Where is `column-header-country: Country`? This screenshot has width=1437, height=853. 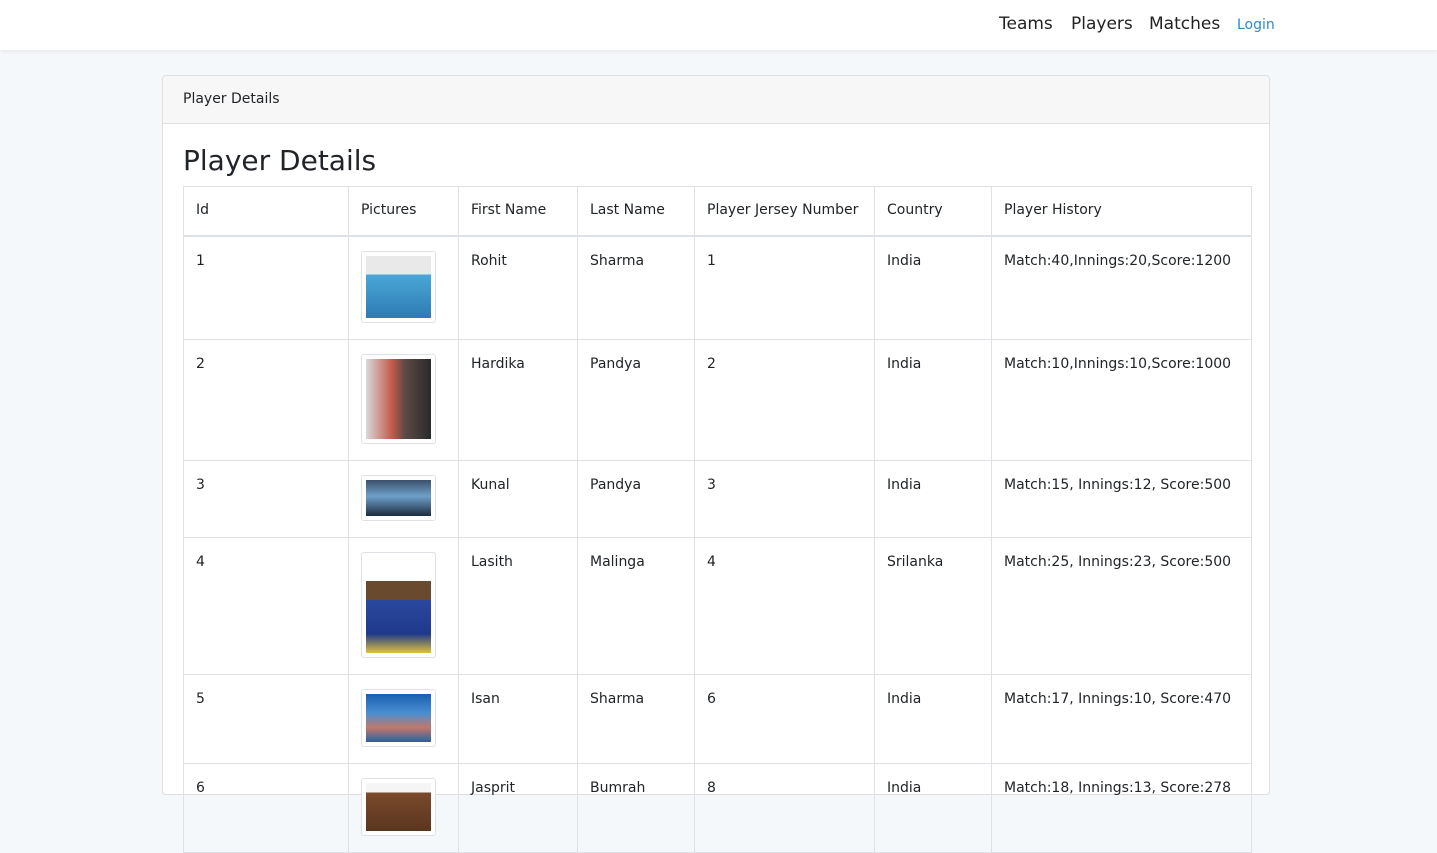
column-header-country: Country is located at coordinates (933, 211).